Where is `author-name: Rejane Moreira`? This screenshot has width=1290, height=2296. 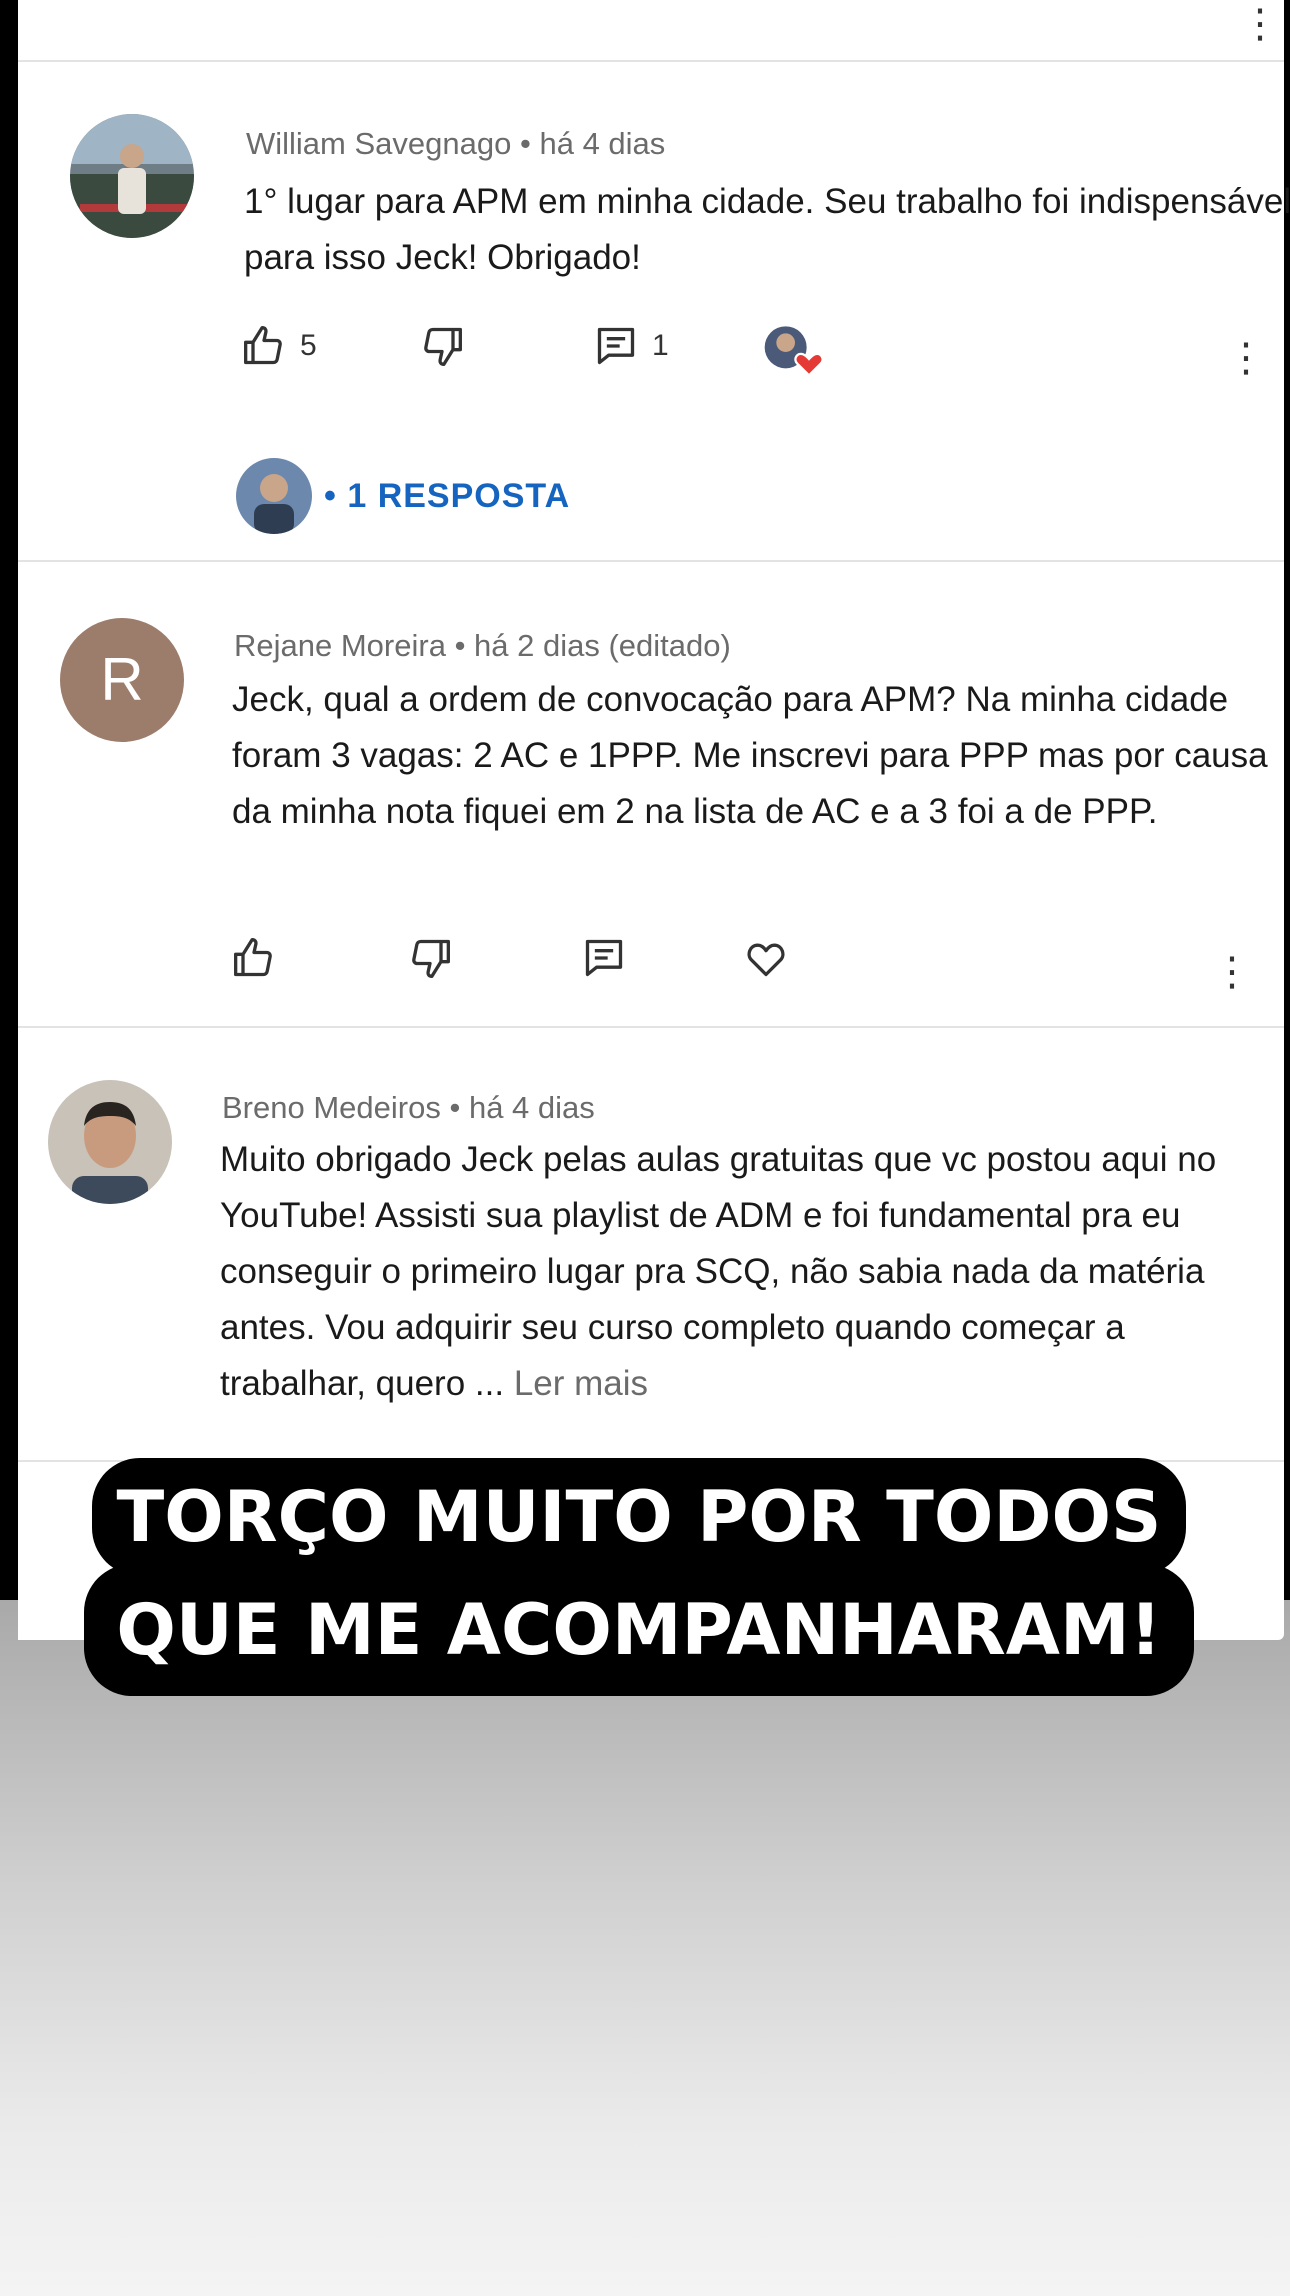 author-name: Rejane Moreira is located at coordinates (340, 645).